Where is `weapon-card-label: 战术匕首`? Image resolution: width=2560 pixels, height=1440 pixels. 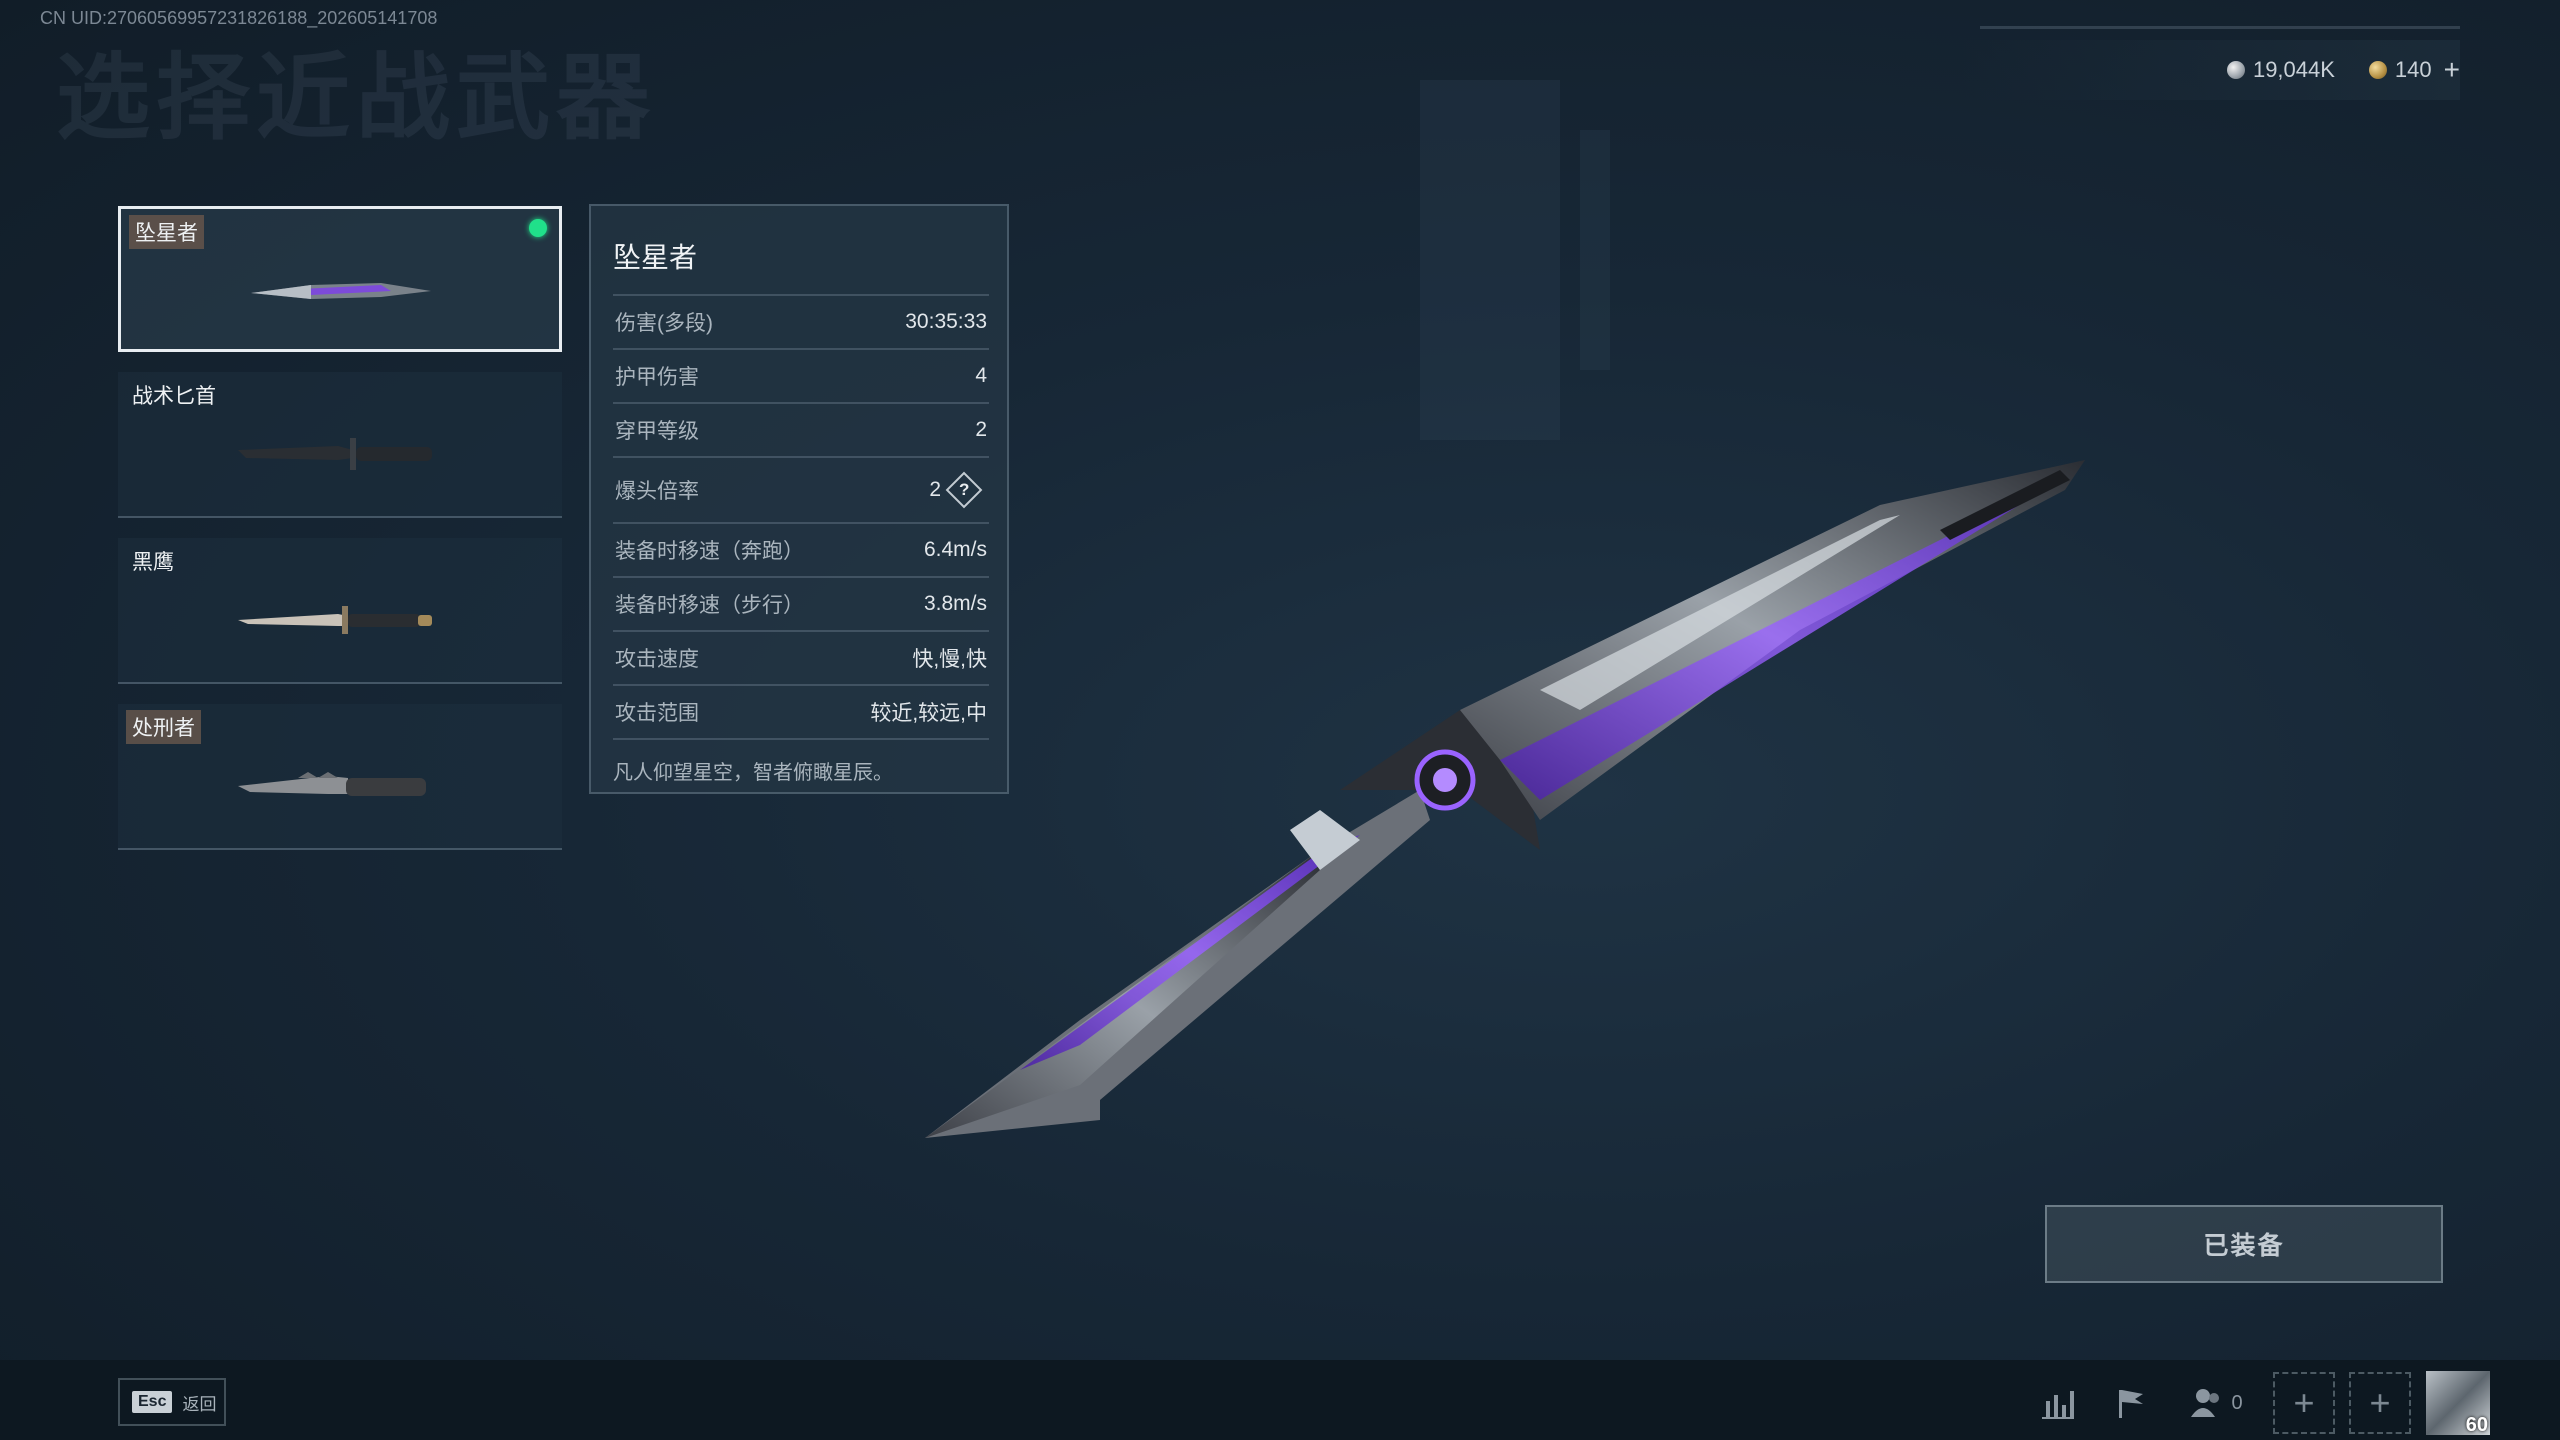 weapon-card-label: 战术匕首 is located at coordinates (174, 396).